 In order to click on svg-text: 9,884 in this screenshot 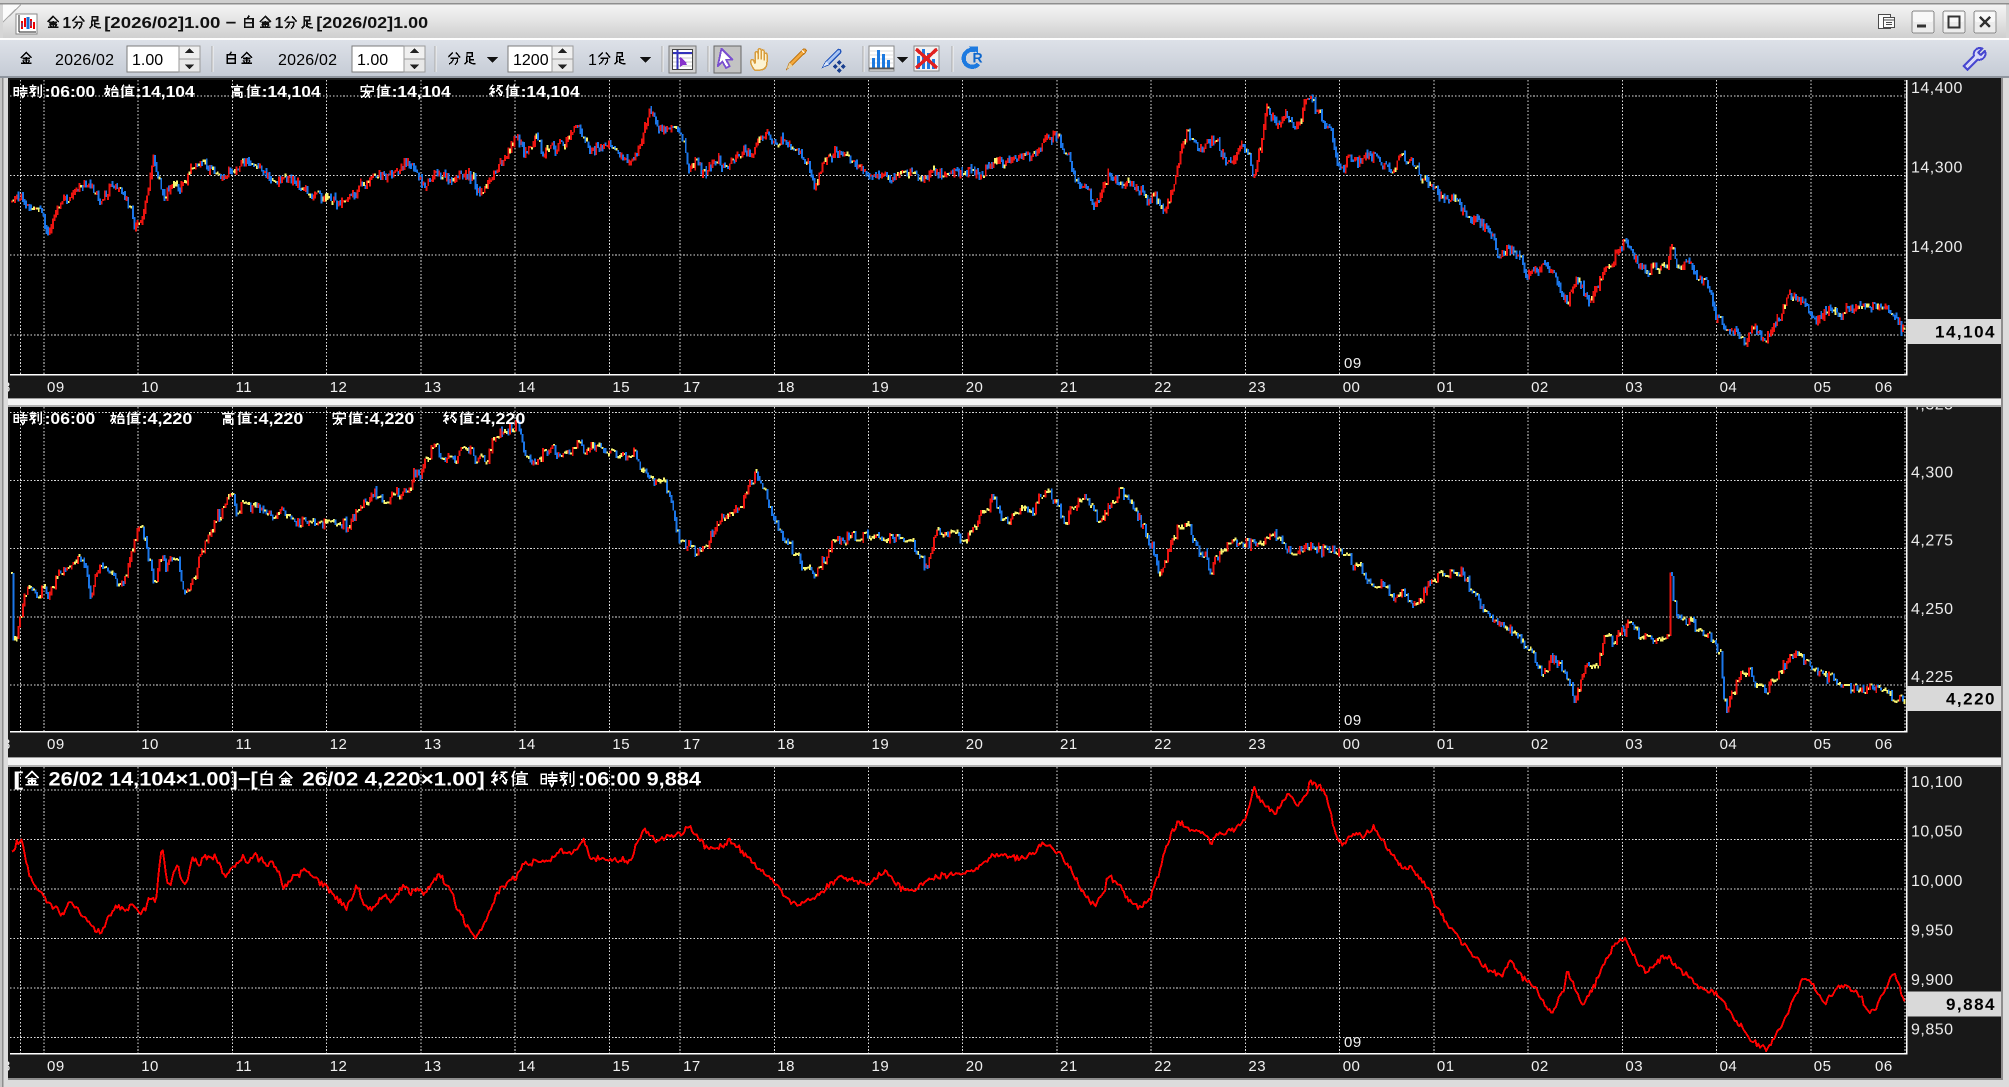, I will do `click(1971, 1004)`.